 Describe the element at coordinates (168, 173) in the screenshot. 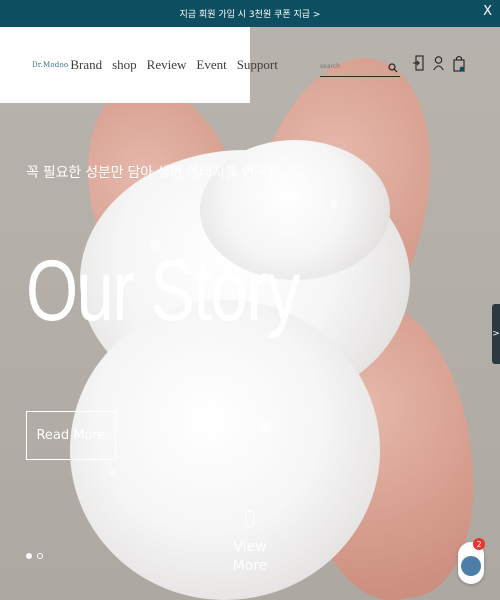

I see `hero-tagline: 꼭 필요한 성분만 담아 생명 에너지를 연구합니다.` at that location.